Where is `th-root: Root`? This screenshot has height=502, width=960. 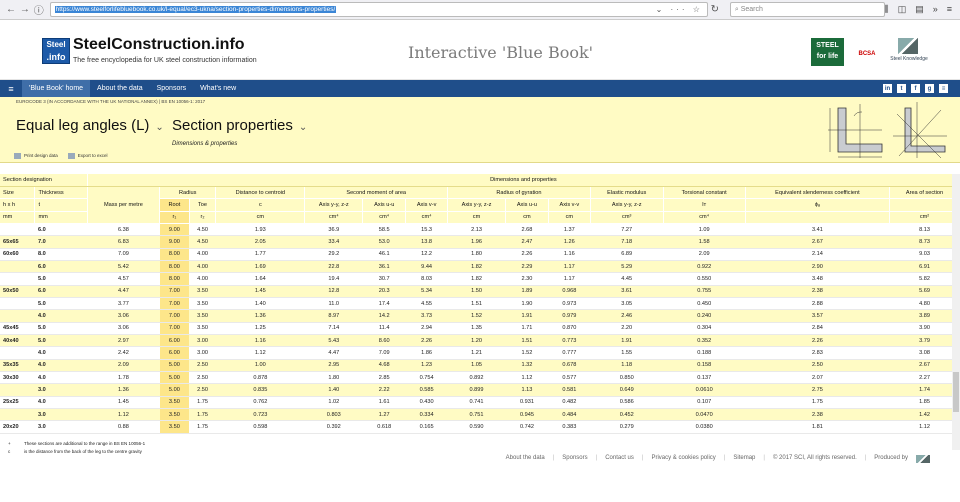 th-root: Root is located at coordinates (174, 205).